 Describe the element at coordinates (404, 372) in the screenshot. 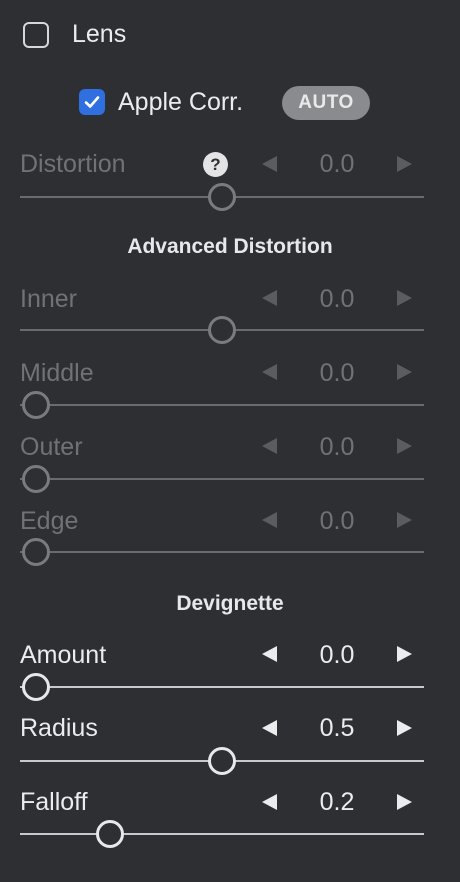

I see `middle-increment-icon` at that location.